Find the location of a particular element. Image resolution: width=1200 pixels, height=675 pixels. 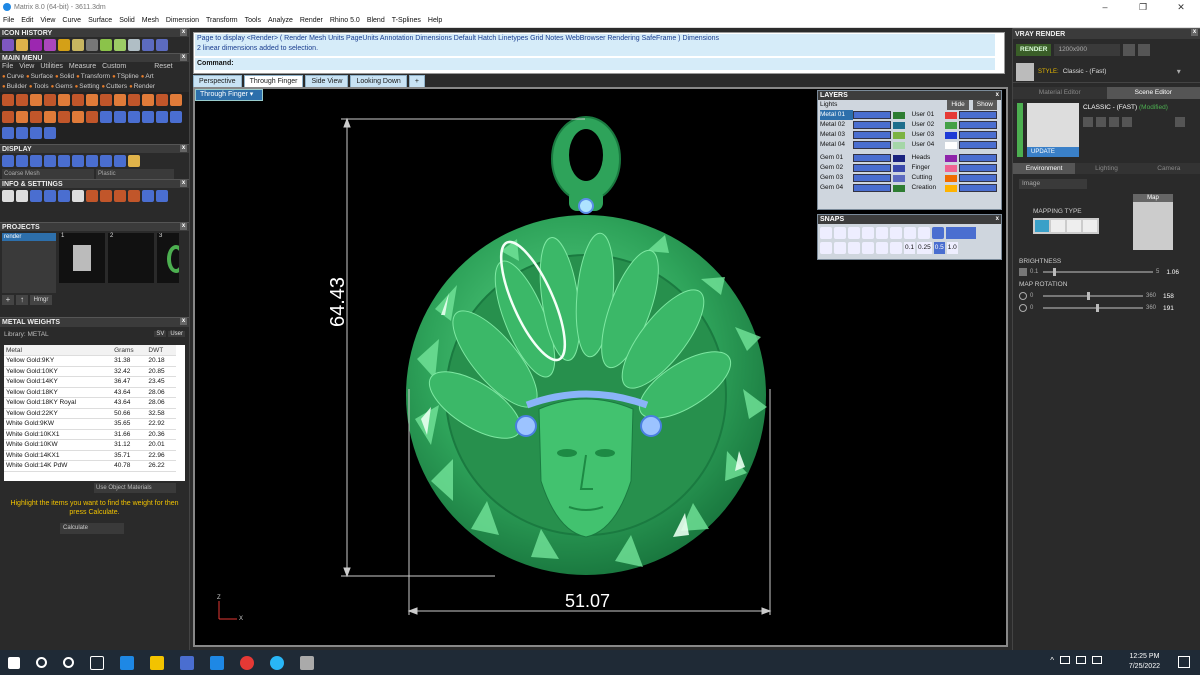

layer-row: Finger is located at coordinates (956, 168).